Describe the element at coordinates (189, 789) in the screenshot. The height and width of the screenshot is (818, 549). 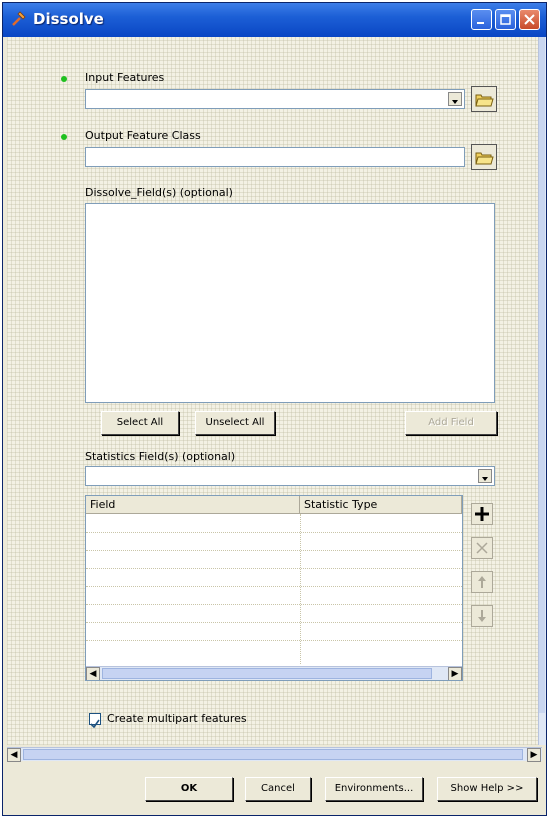
I see `ok-button: OK` at that location.